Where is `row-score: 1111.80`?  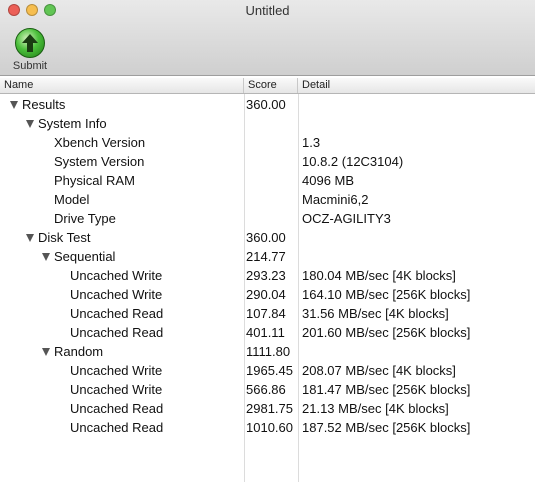
row-score: 1111.80 is located at coordinates (268, 351).